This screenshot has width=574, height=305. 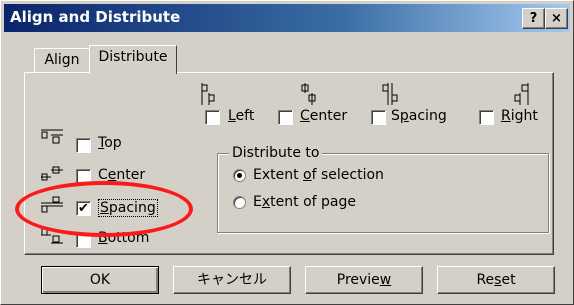 What do you see at coordinates (133, 57) in the screenshot?
I see `tab-distribute-label: Distribute` at bounding box center [133, 57].